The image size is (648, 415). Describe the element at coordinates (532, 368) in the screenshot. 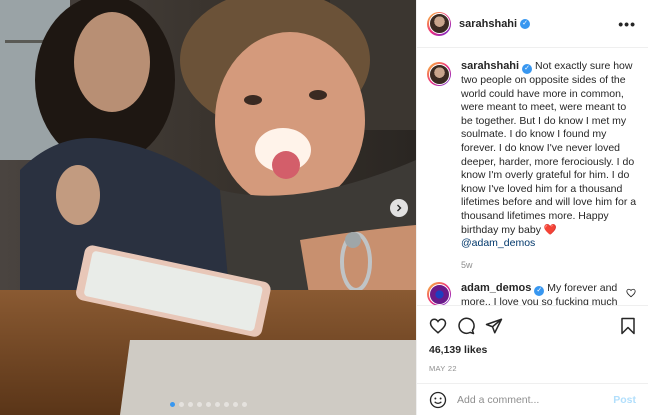

I see `post-date: MAY 22` at that location.